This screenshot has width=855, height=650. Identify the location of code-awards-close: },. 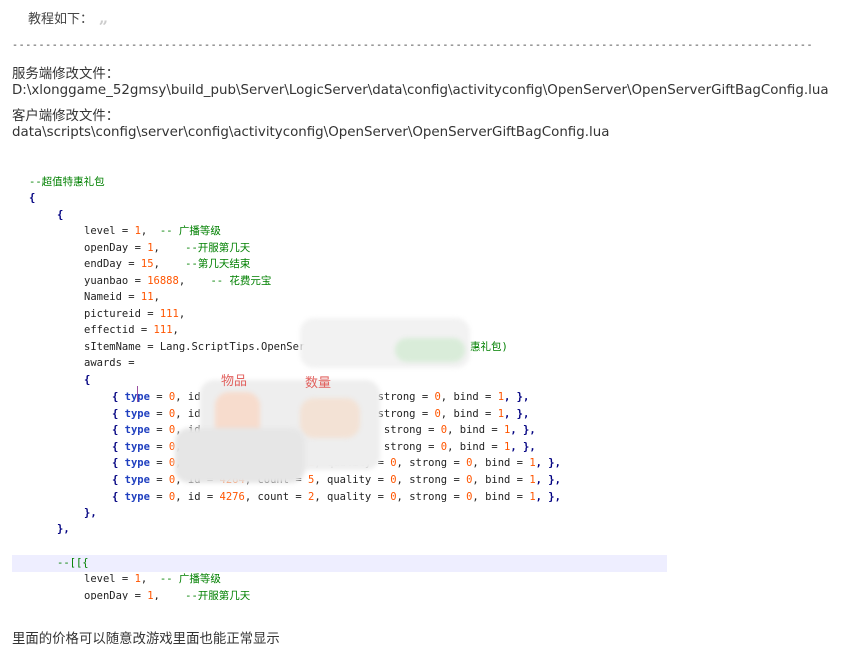
(90, 513).